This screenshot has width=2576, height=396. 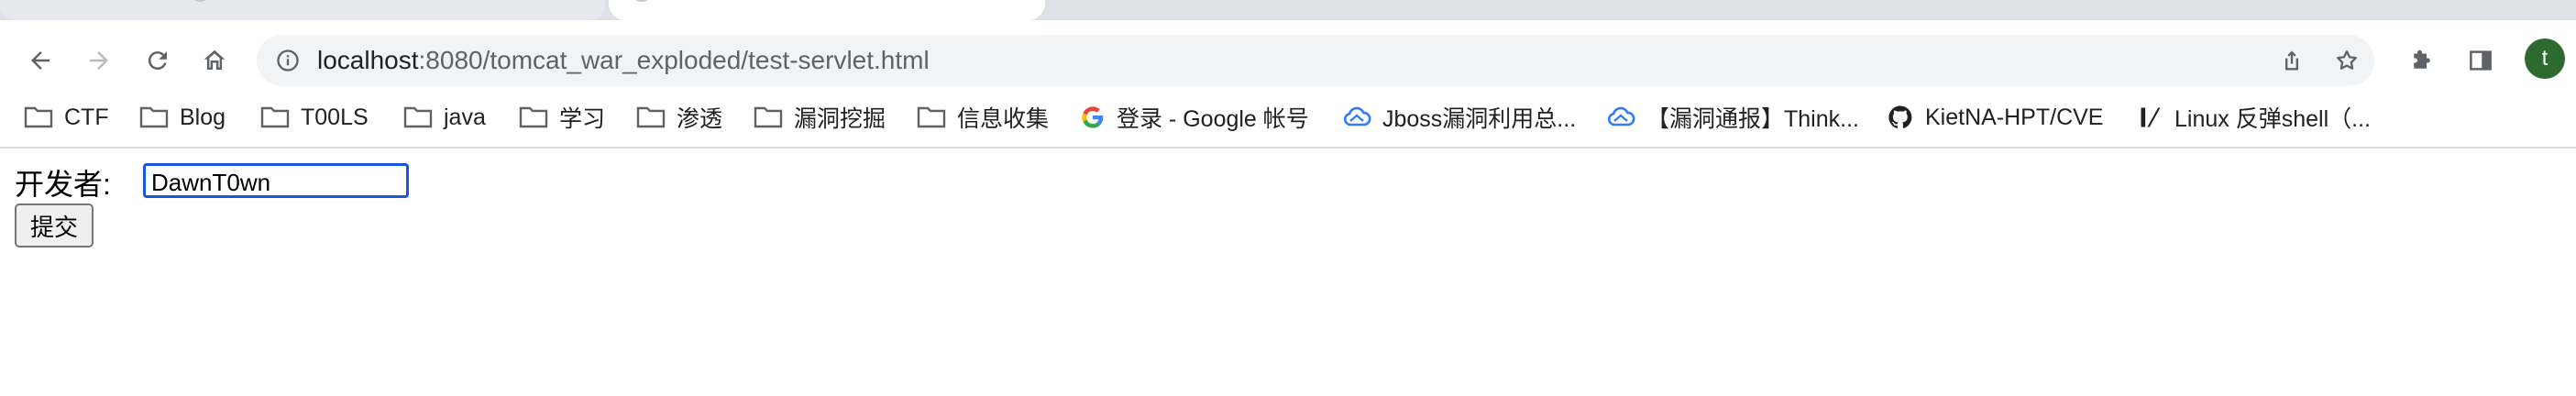 I want to click on forward-button, so click(x=99, y=60).